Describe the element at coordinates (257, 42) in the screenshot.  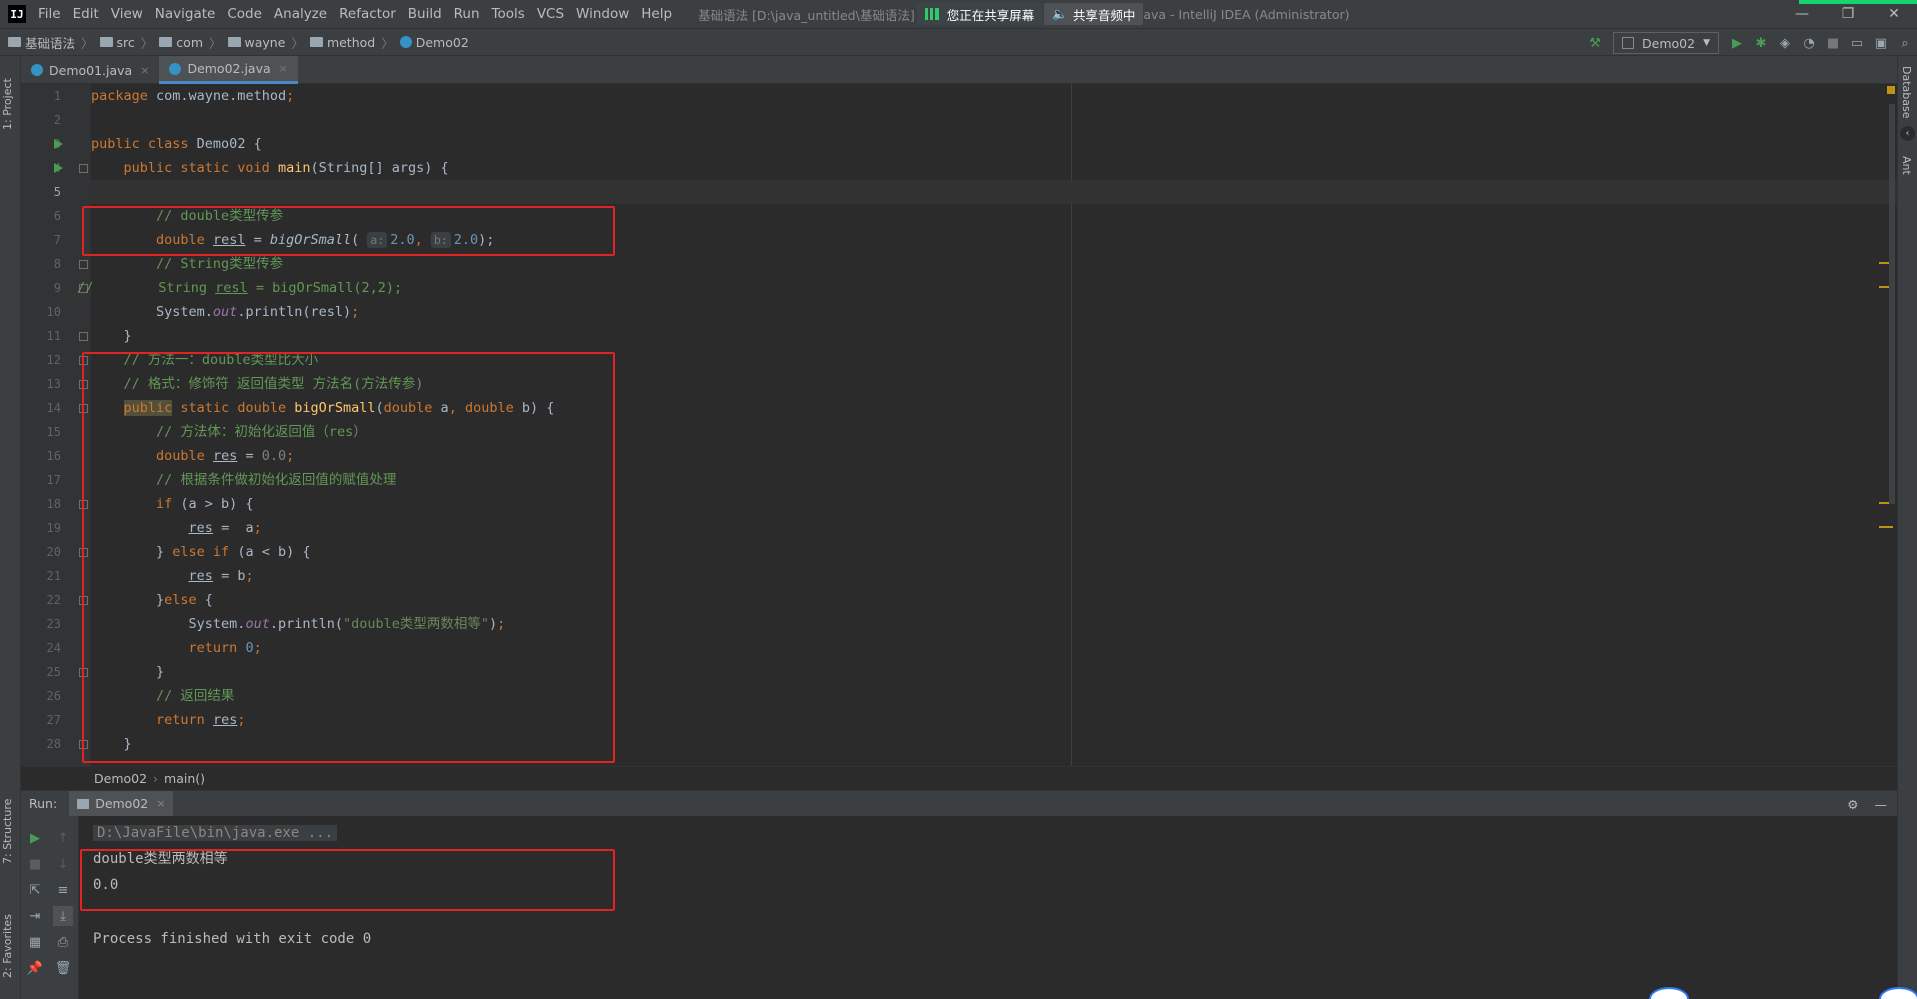
I see `breadcrumb-wayne: wayne` at that location.